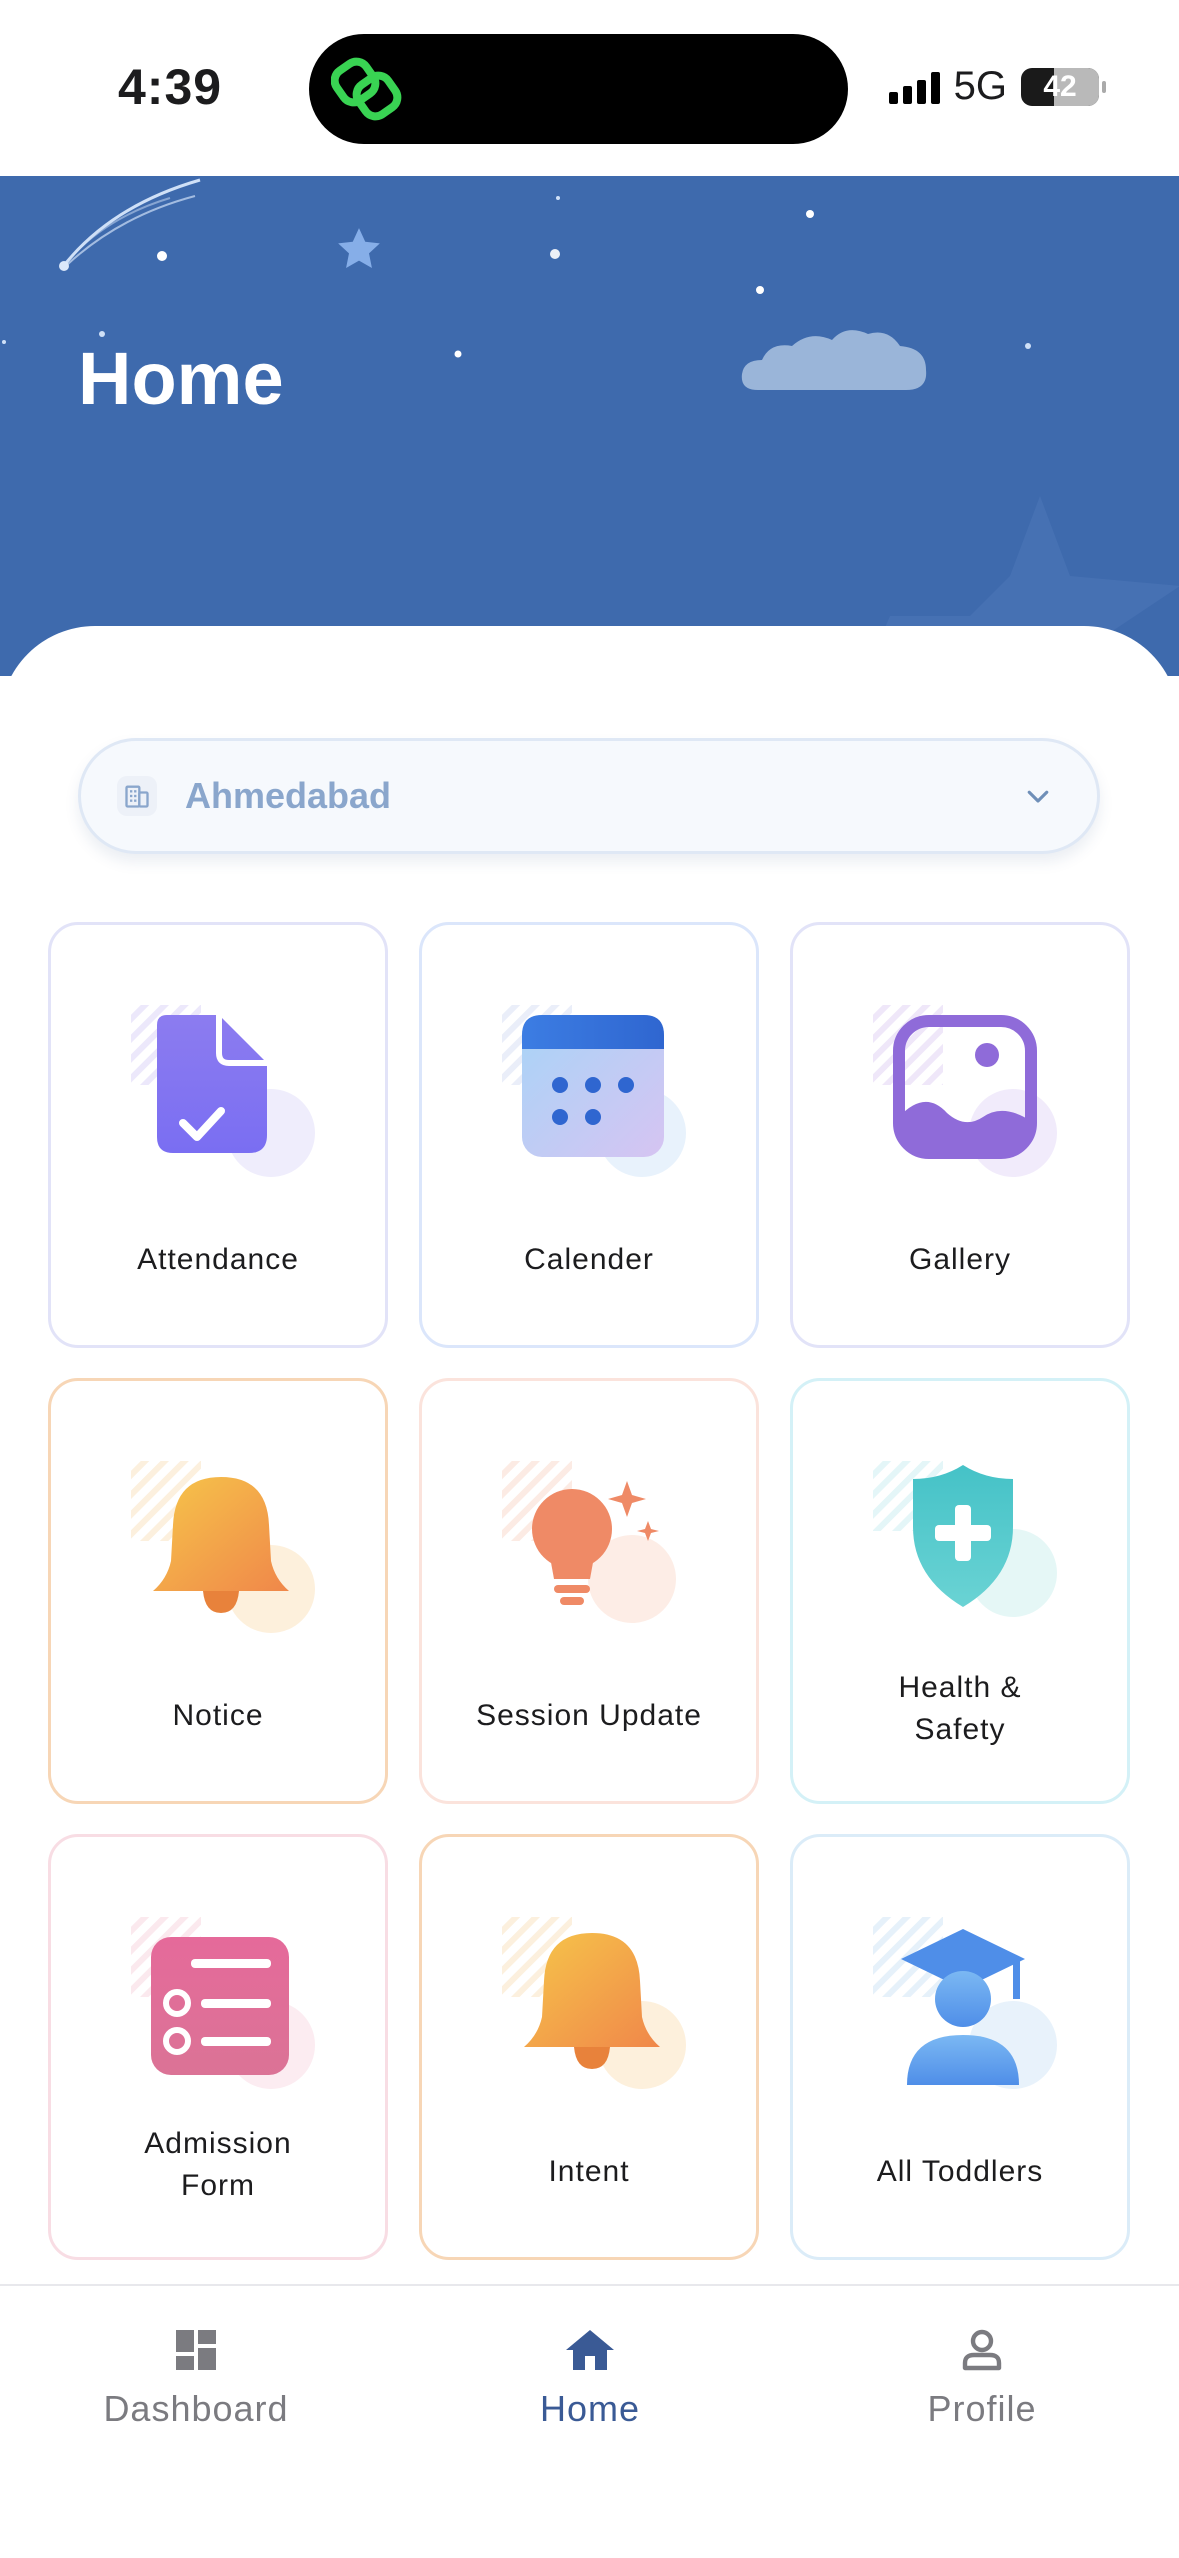  Describe the element at coordinates (196, 2408) in the screenshot. I see `nav-label: Dashboard` at that location.